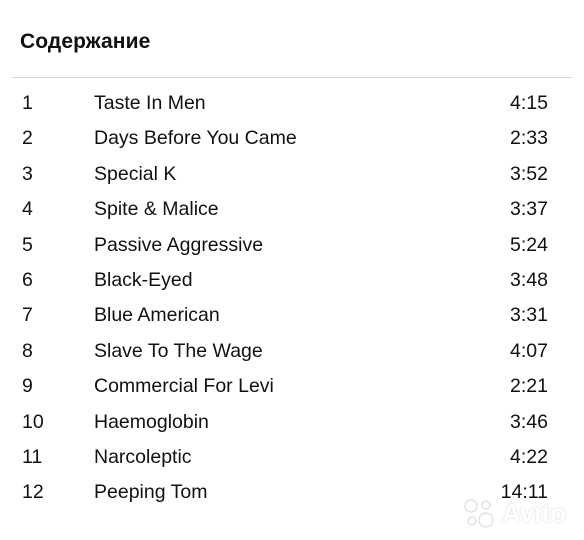  What do you see at coordinates (151, 421) in the screenshot?
I see `track-title: Haemoglobin` at bounding box center [151, 421].